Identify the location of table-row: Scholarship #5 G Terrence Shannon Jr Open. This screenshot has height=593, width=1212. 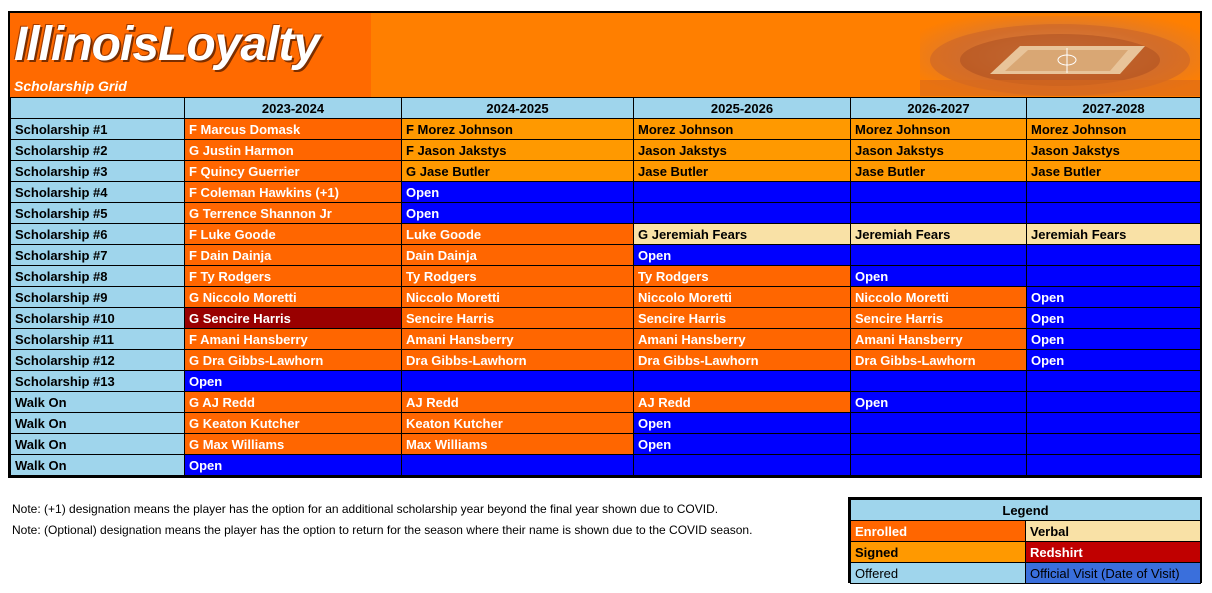
(605, 213).